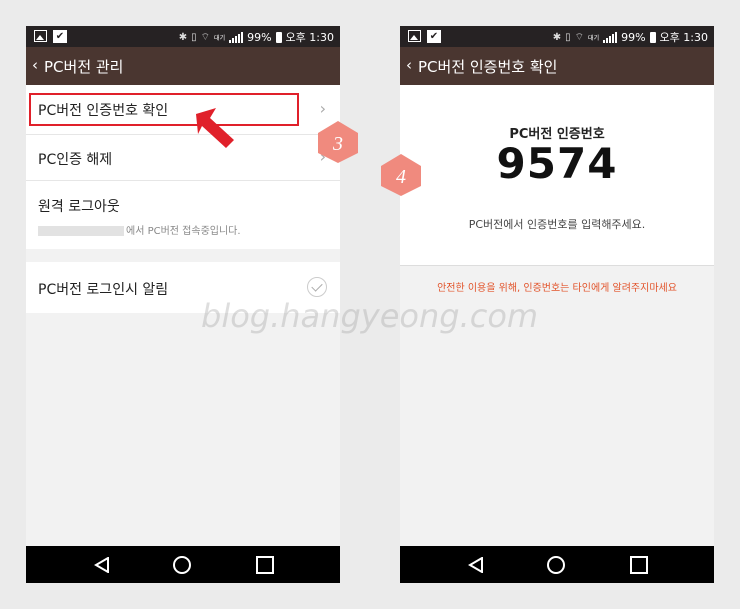  I want to click on security-warning: 안전한 이용을 위해, 인증번호는 타인에게 알려주지마세요, so click(557, 288).